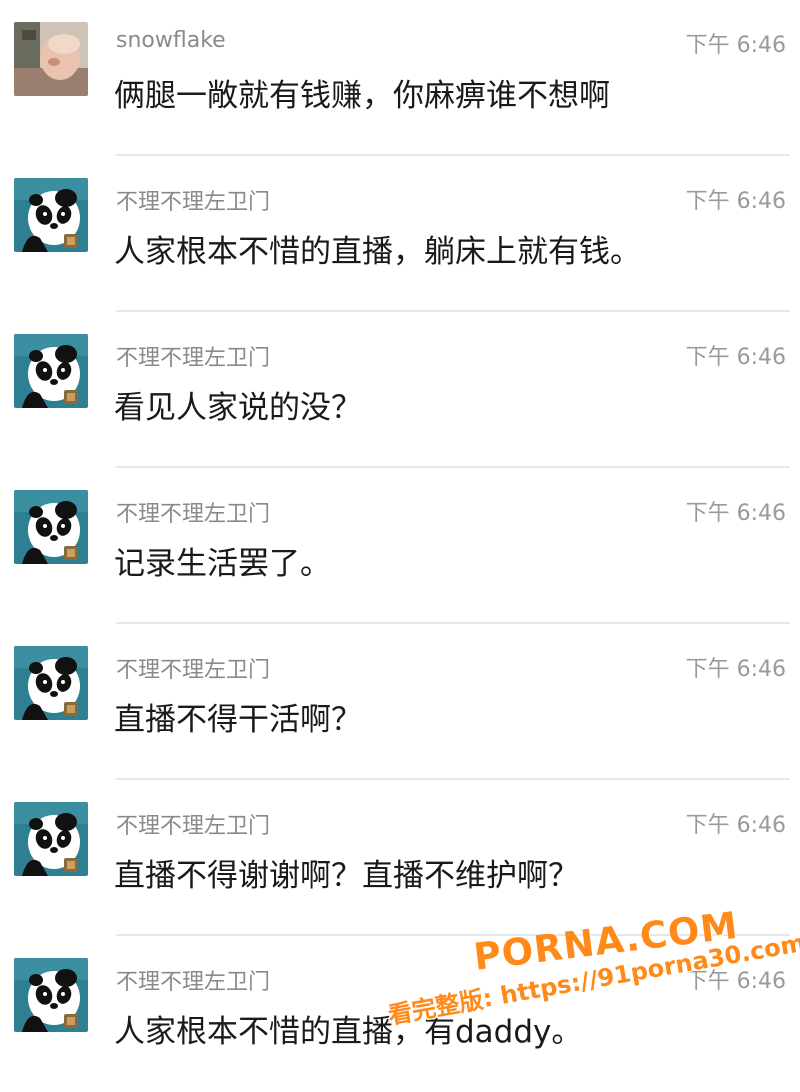  Describe the element at coordinates (171, 40) in the screenshot. I see `username: snowflake` at that location.